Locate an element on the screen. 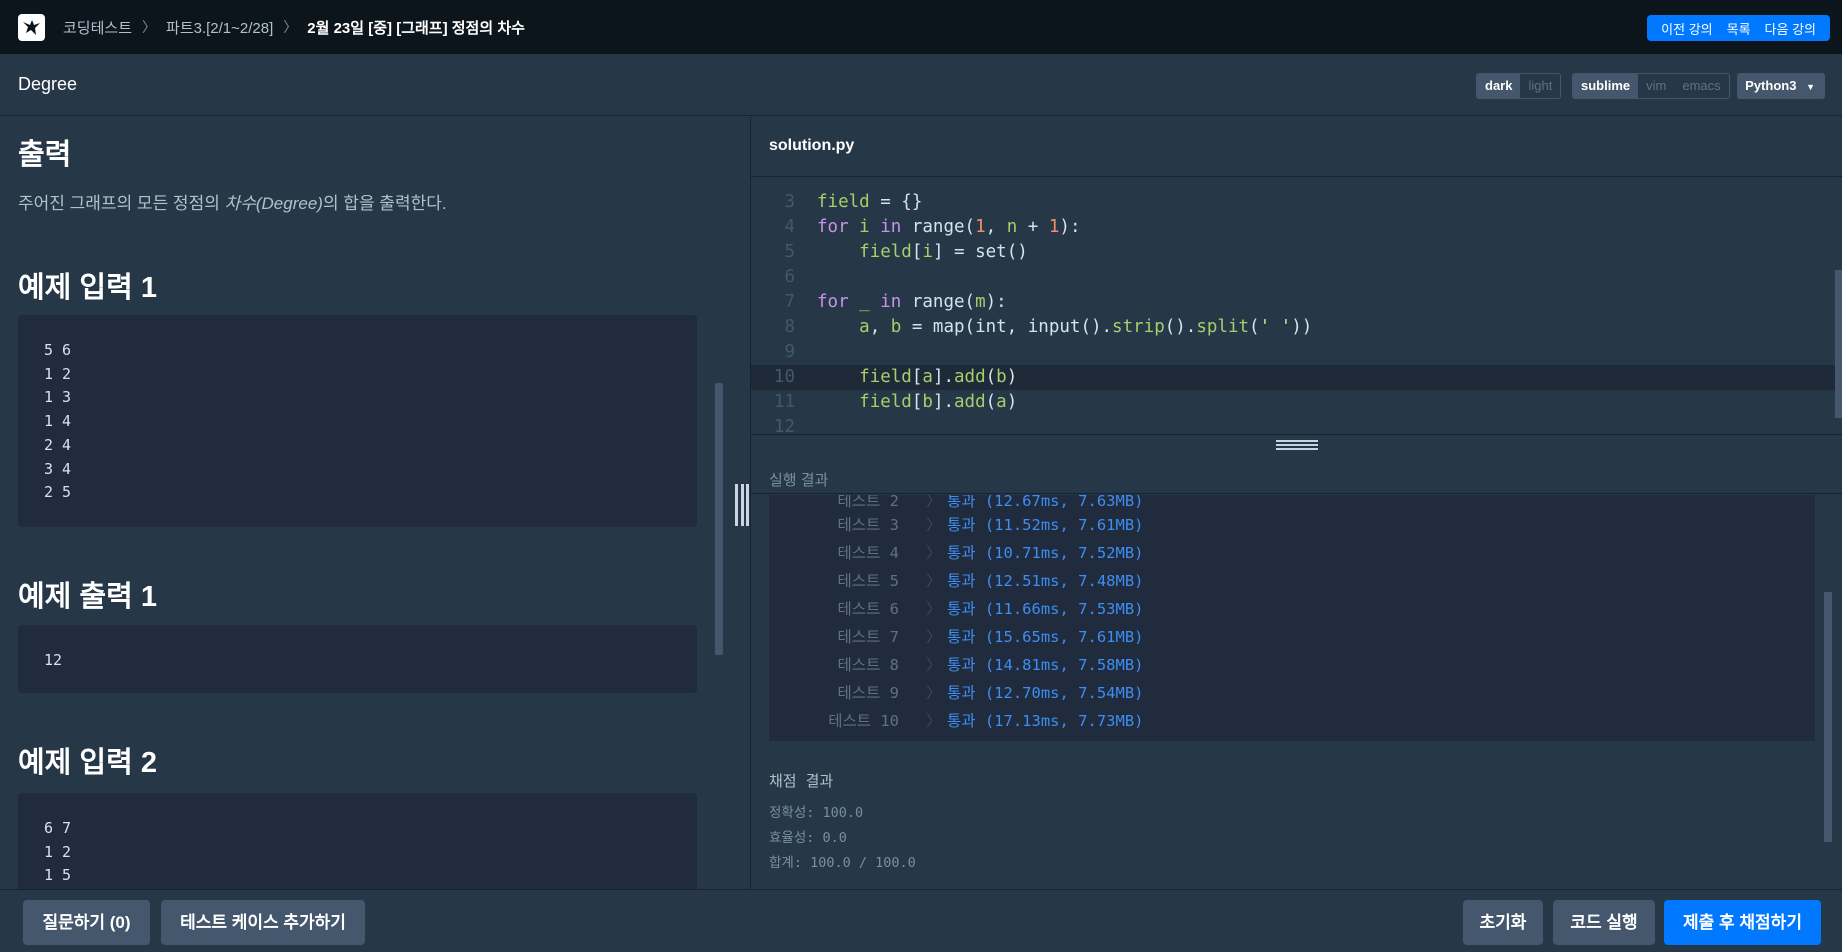 The width and height of the screenshot is (1842, 952). reset-button: 초기화 is located at coordinates (1503, 922).